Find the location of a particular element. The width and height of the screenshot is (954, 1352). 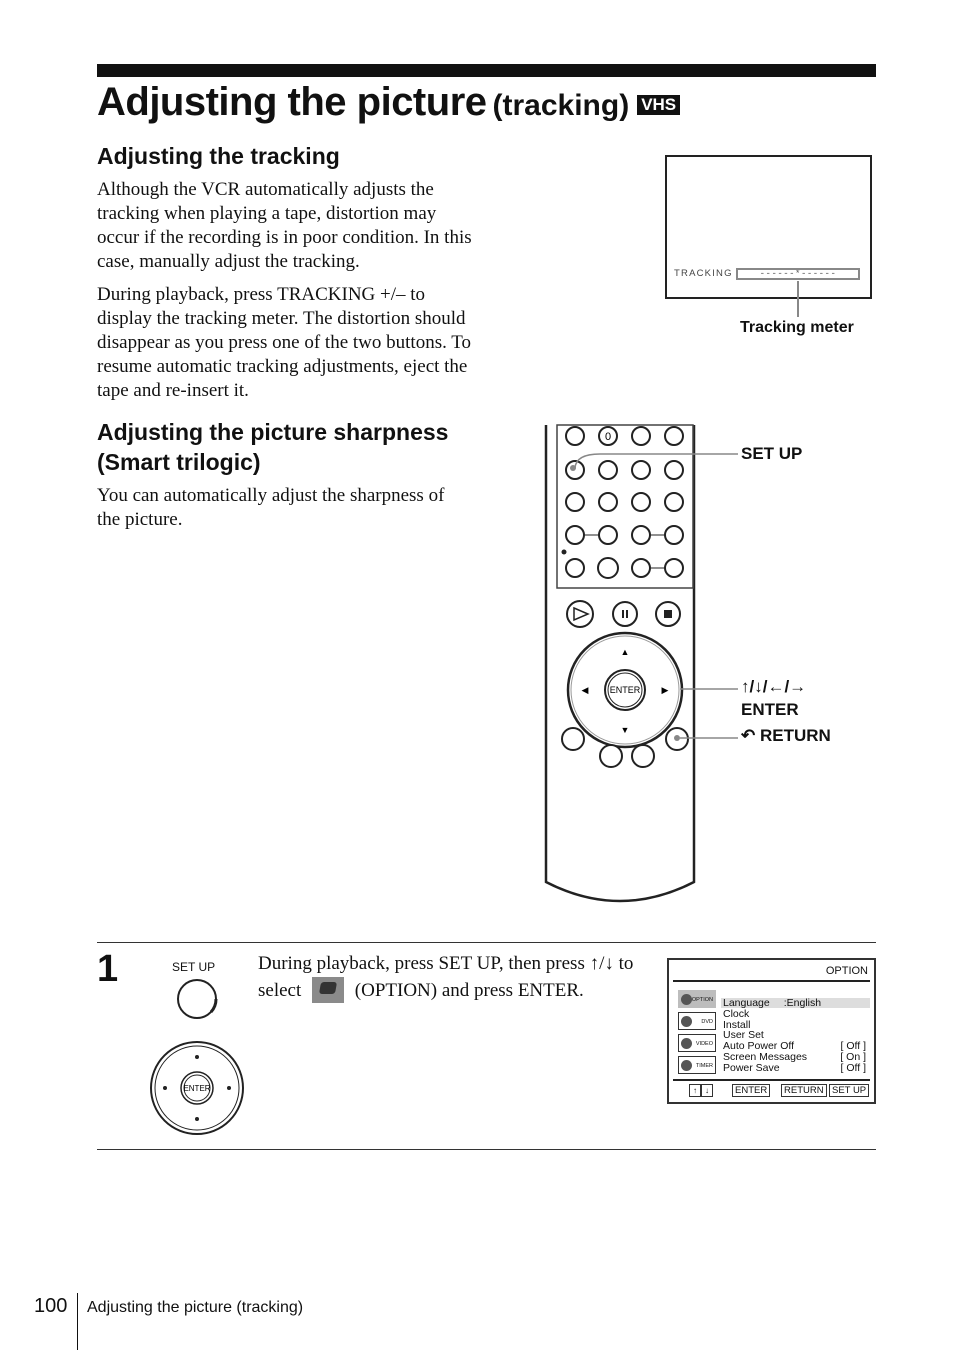

tracking-leader-line is located at coordinates (798, 299).